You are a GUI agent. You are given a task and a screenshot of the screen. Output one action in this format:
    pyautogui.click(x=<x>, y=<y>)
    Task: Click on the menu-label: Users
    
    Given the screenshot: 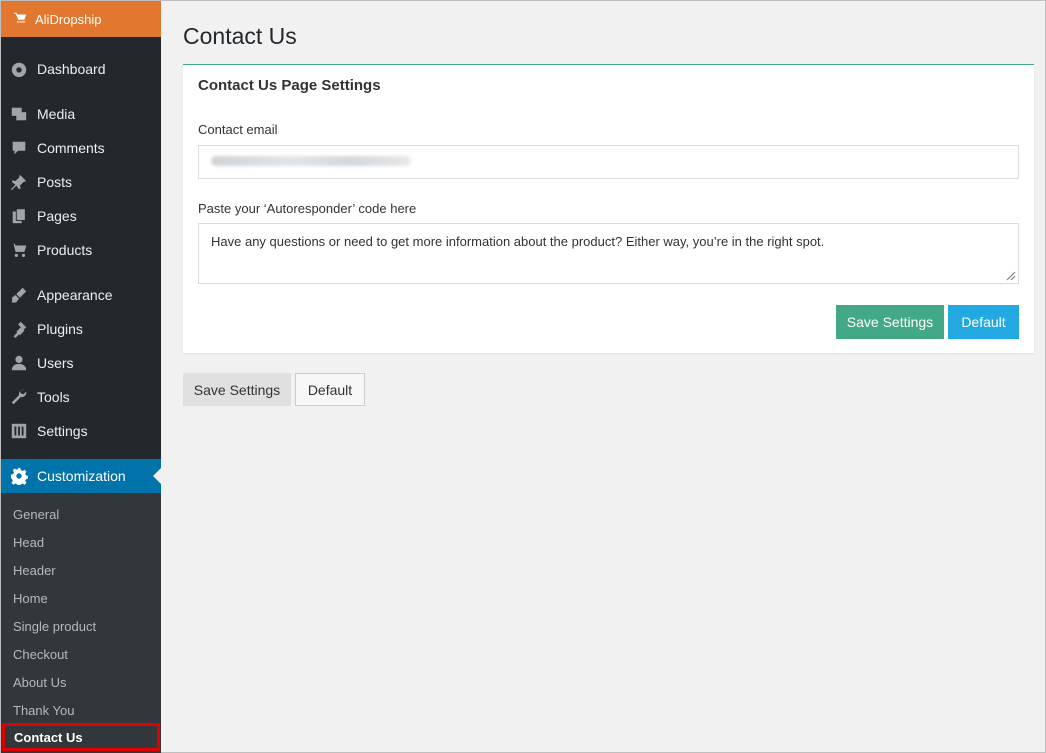 What is the action you would take?
    pyautogui.click(x=55, y=363)
    